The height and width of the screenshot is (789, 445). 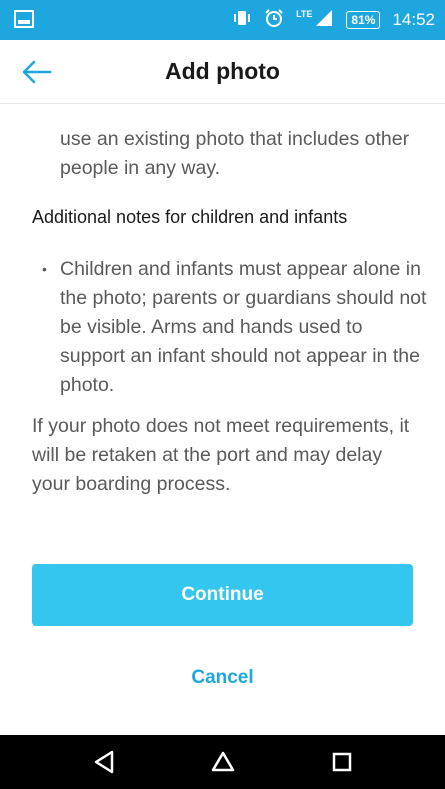 What do you see at coordinates (222, 681) in the screenshot?
I see `cancel-button: Cancel` at bounding box center [222, 681].